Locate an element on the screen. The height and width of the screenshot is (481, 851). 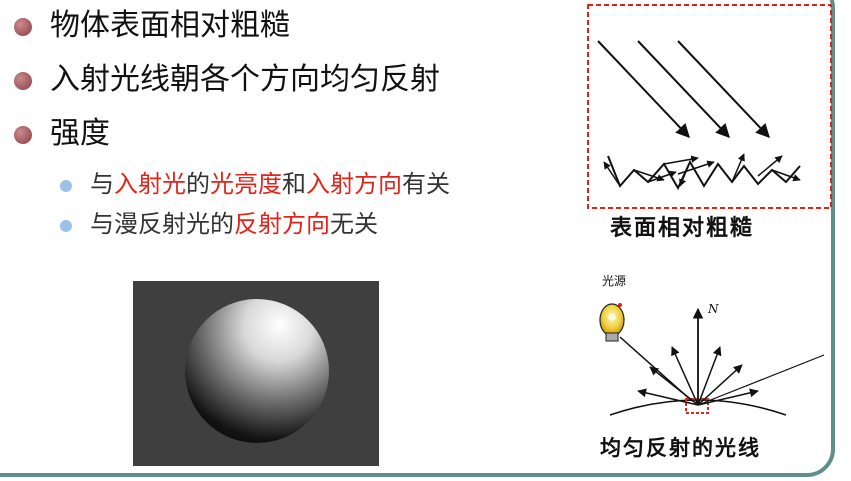
segment: 反射方向 is located at coordinates (282, 224).